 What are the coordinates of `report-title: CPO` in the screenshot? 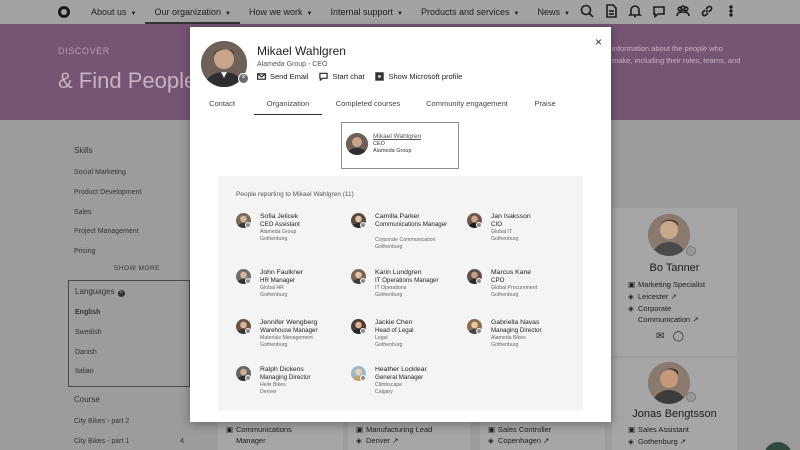 It's located at (498, 280).